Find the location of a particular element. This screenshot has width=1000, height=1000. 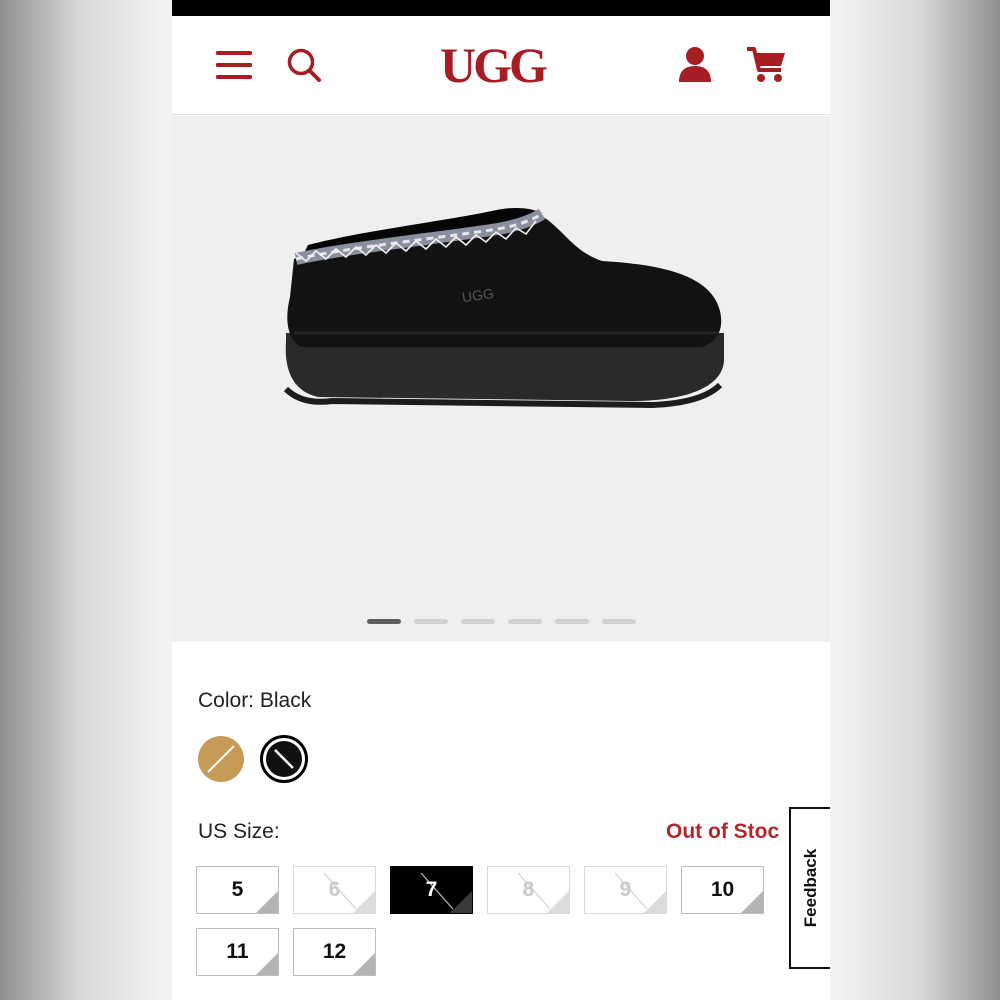

size-value: 5 is located at coordinates (237, 889).